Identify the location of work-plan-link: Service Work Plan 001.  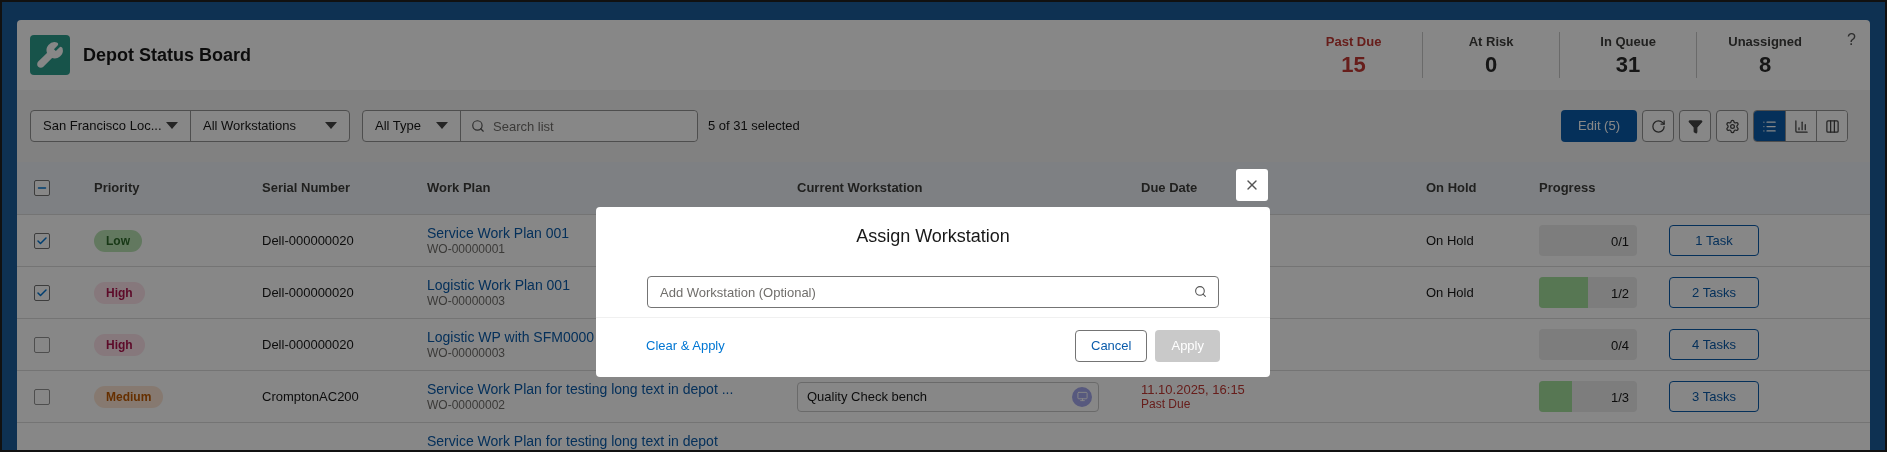
(498, 233).